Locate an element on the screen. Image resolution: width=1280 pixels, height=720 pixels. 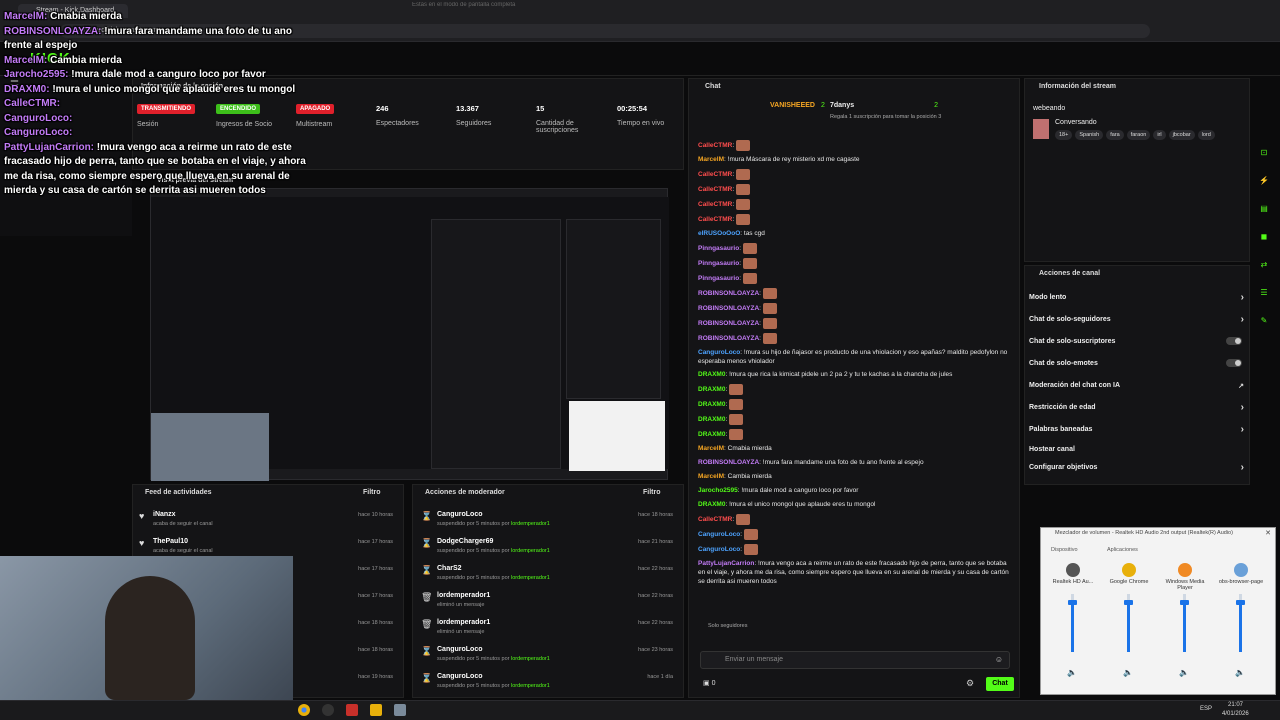
tag-chip: lord is located at coordinates (1206, 135).